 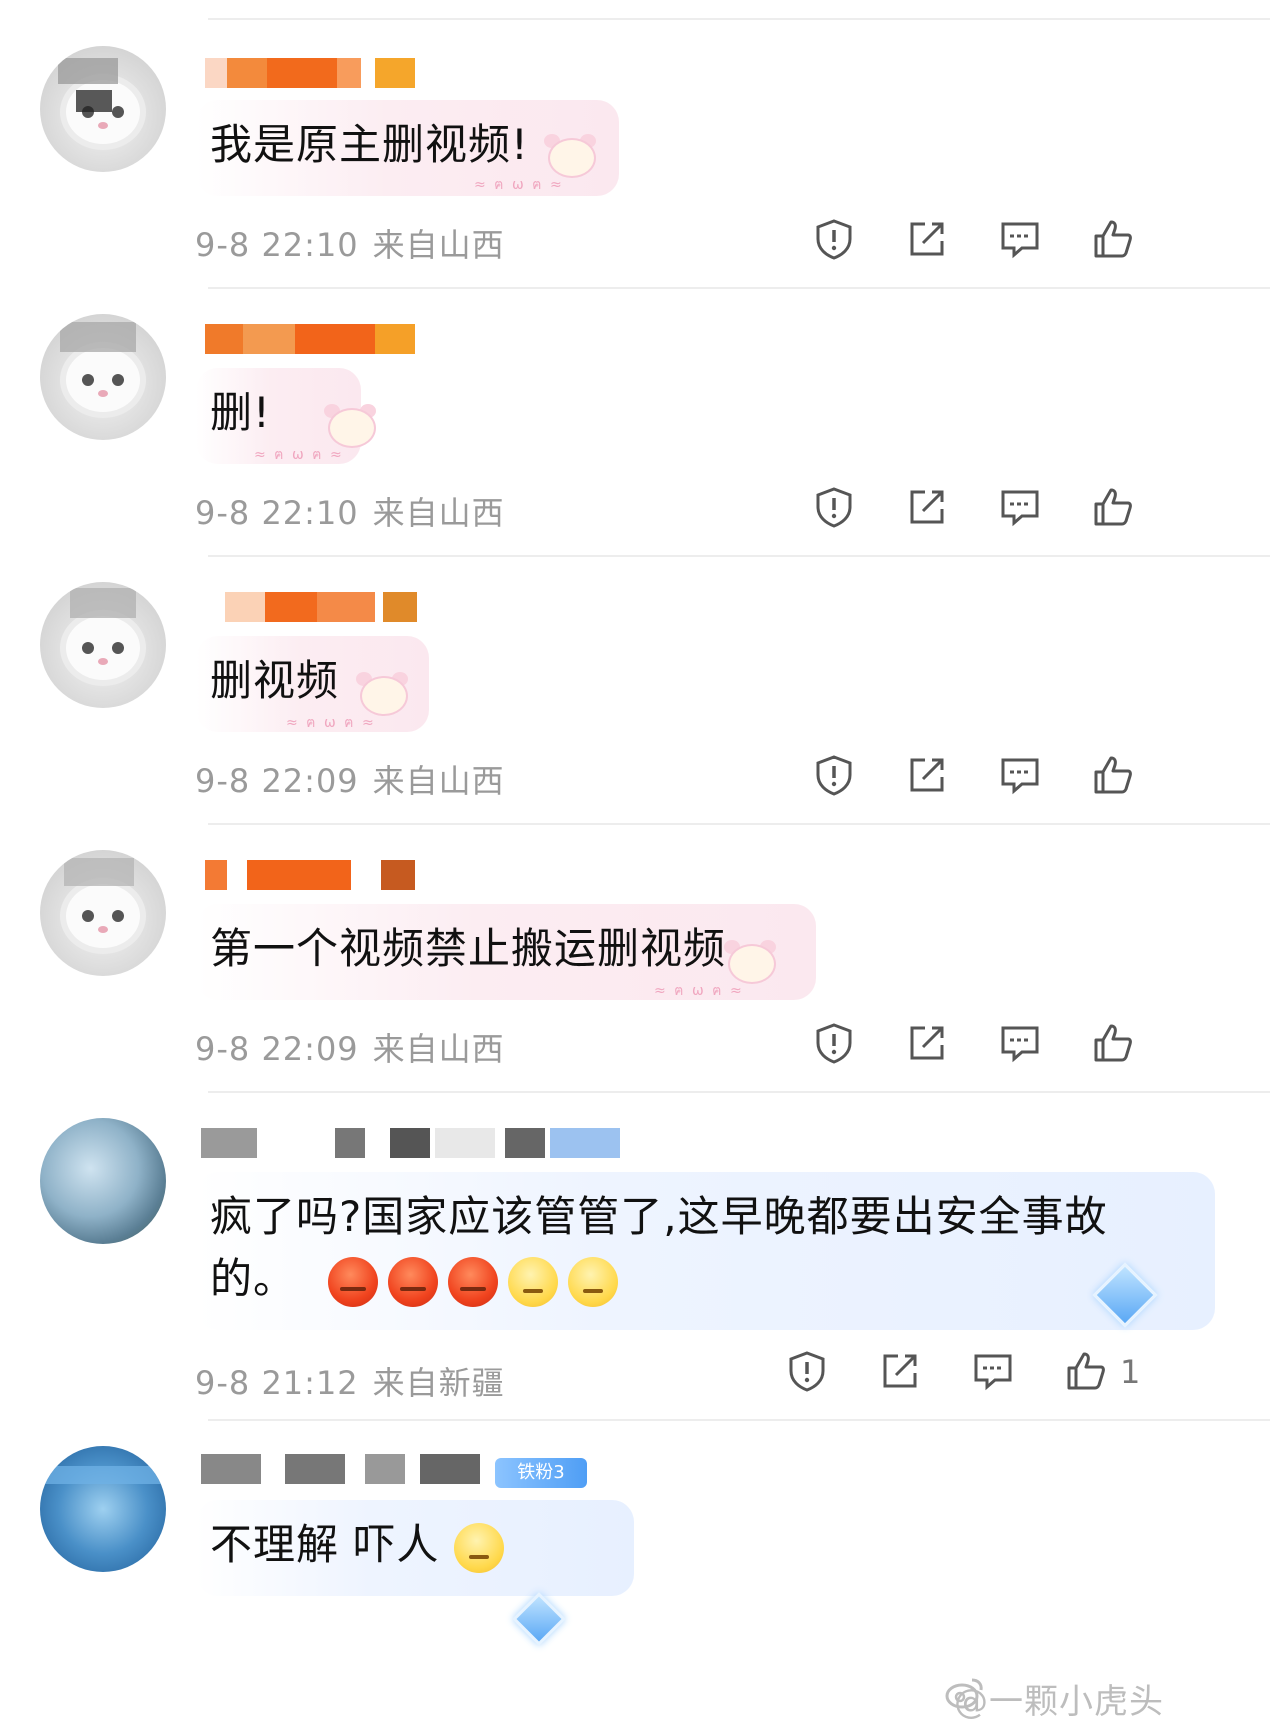 What do you see at coordinates (682, 1279) in the screenshot?
I see `comment-text-line: 的。` at bounding box center [682, 1279].